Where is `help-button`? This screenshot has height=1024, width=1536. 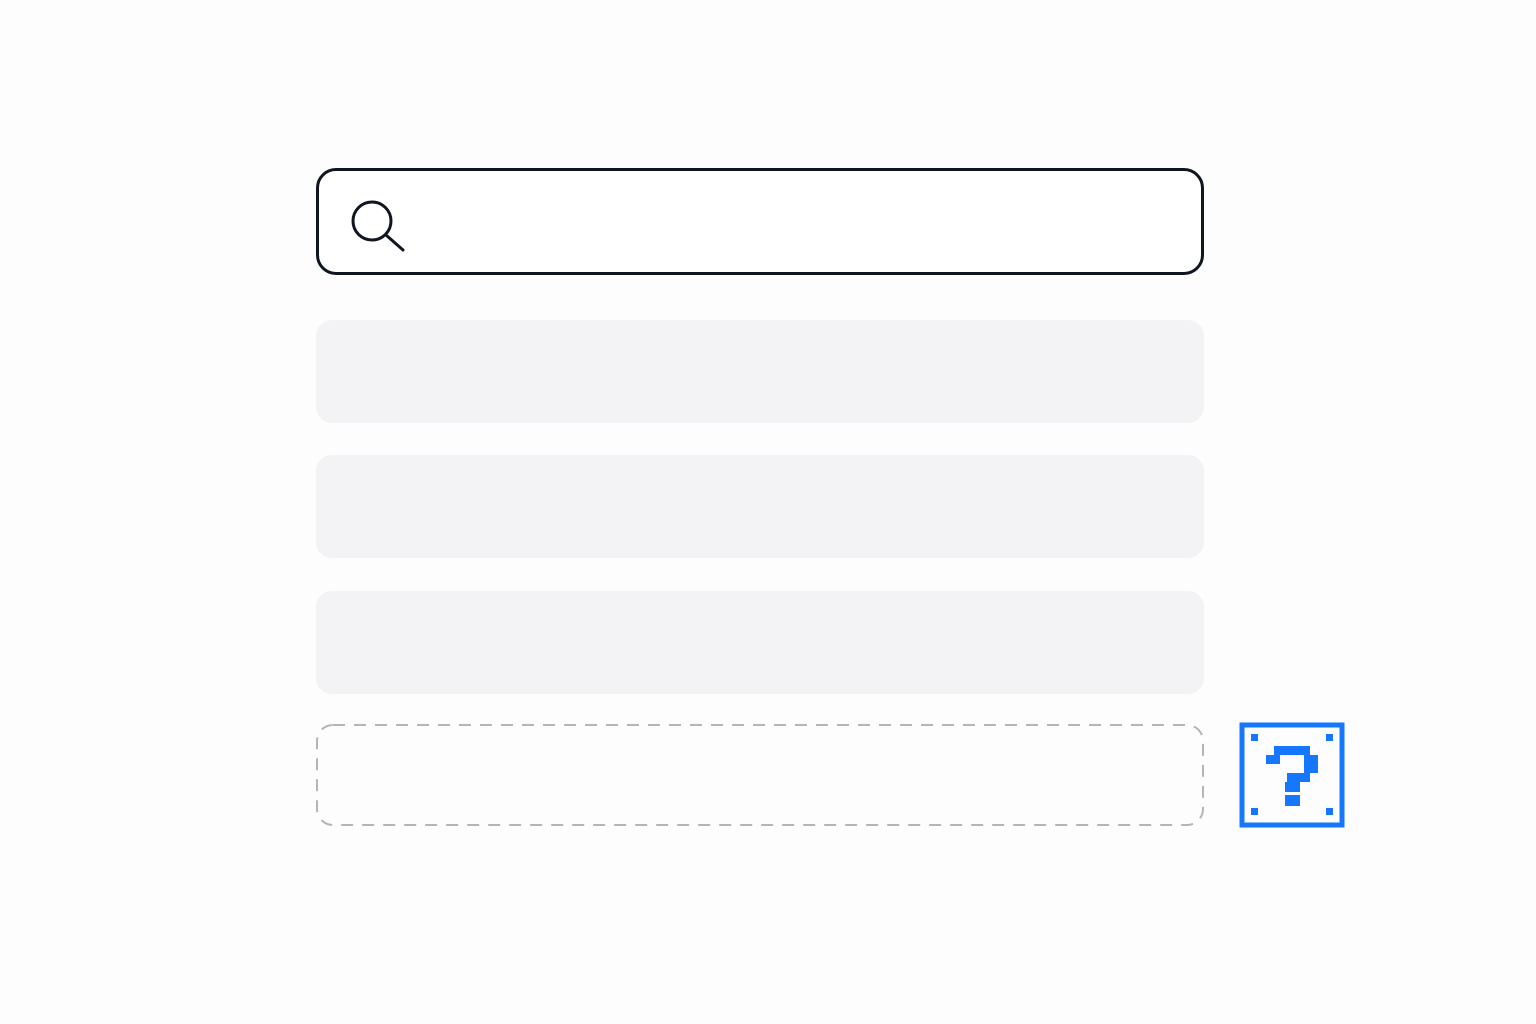 help-button is located at coordinates (1292, 775).